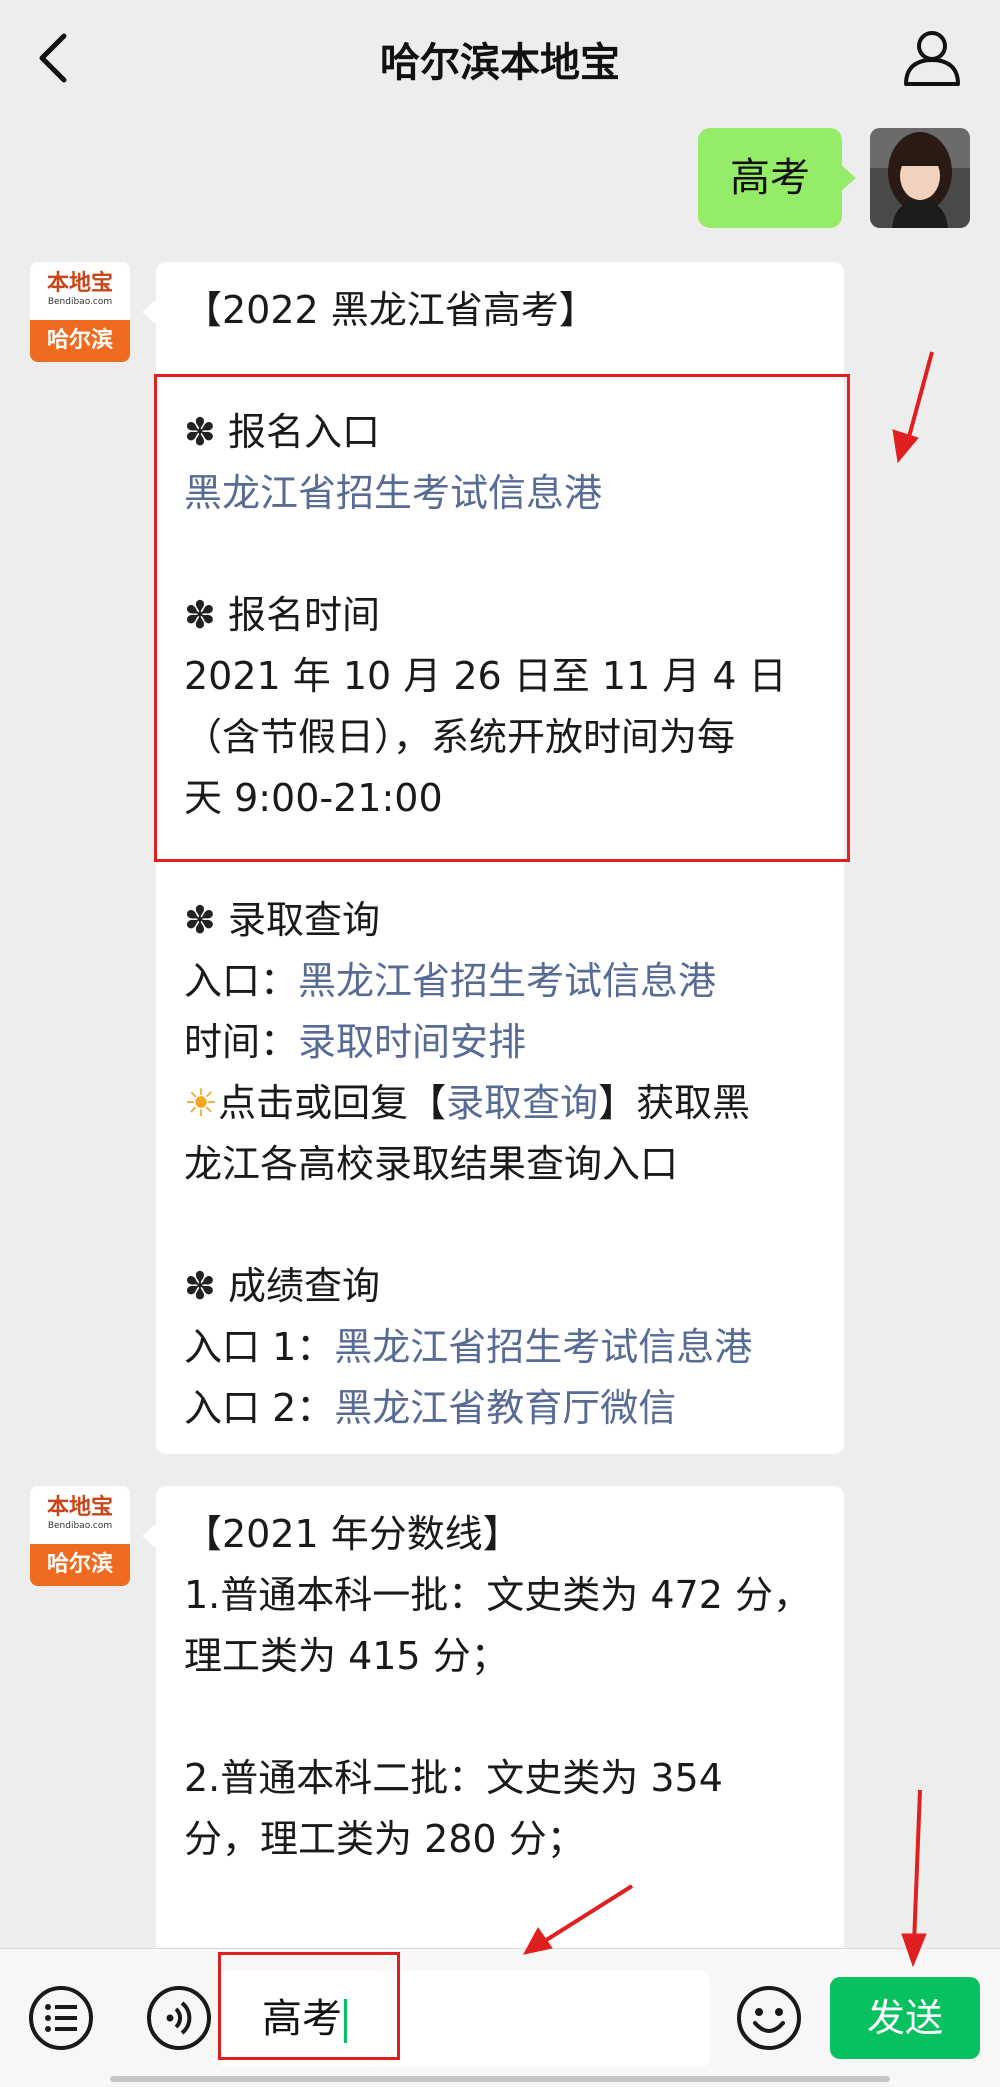 The image size is (1000, 2087). Describe the element at coordinates (352, 1534) in the screenshot. I see `message-title: 【2021 年分数线】` at that location.